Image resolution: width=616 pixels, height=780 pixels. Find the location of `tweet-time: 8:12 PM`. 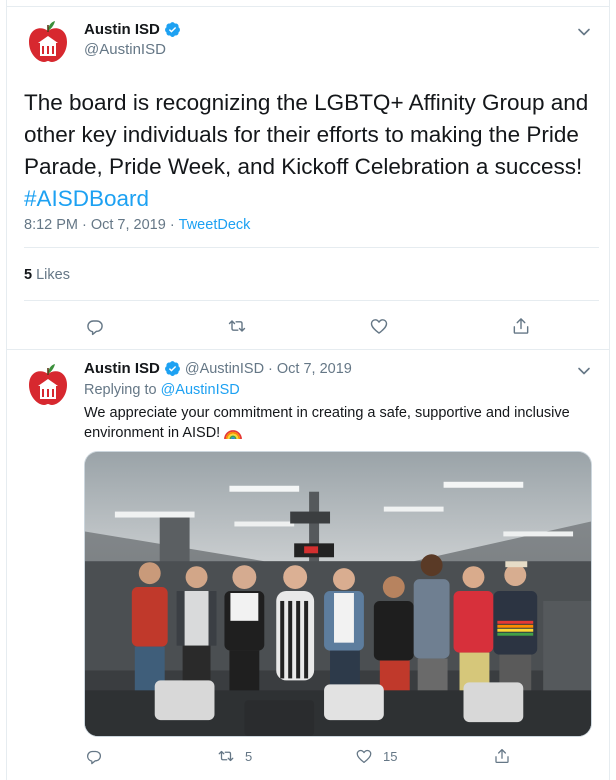

tweet-time: 8:12 PM is located at coordinates (51, 225).